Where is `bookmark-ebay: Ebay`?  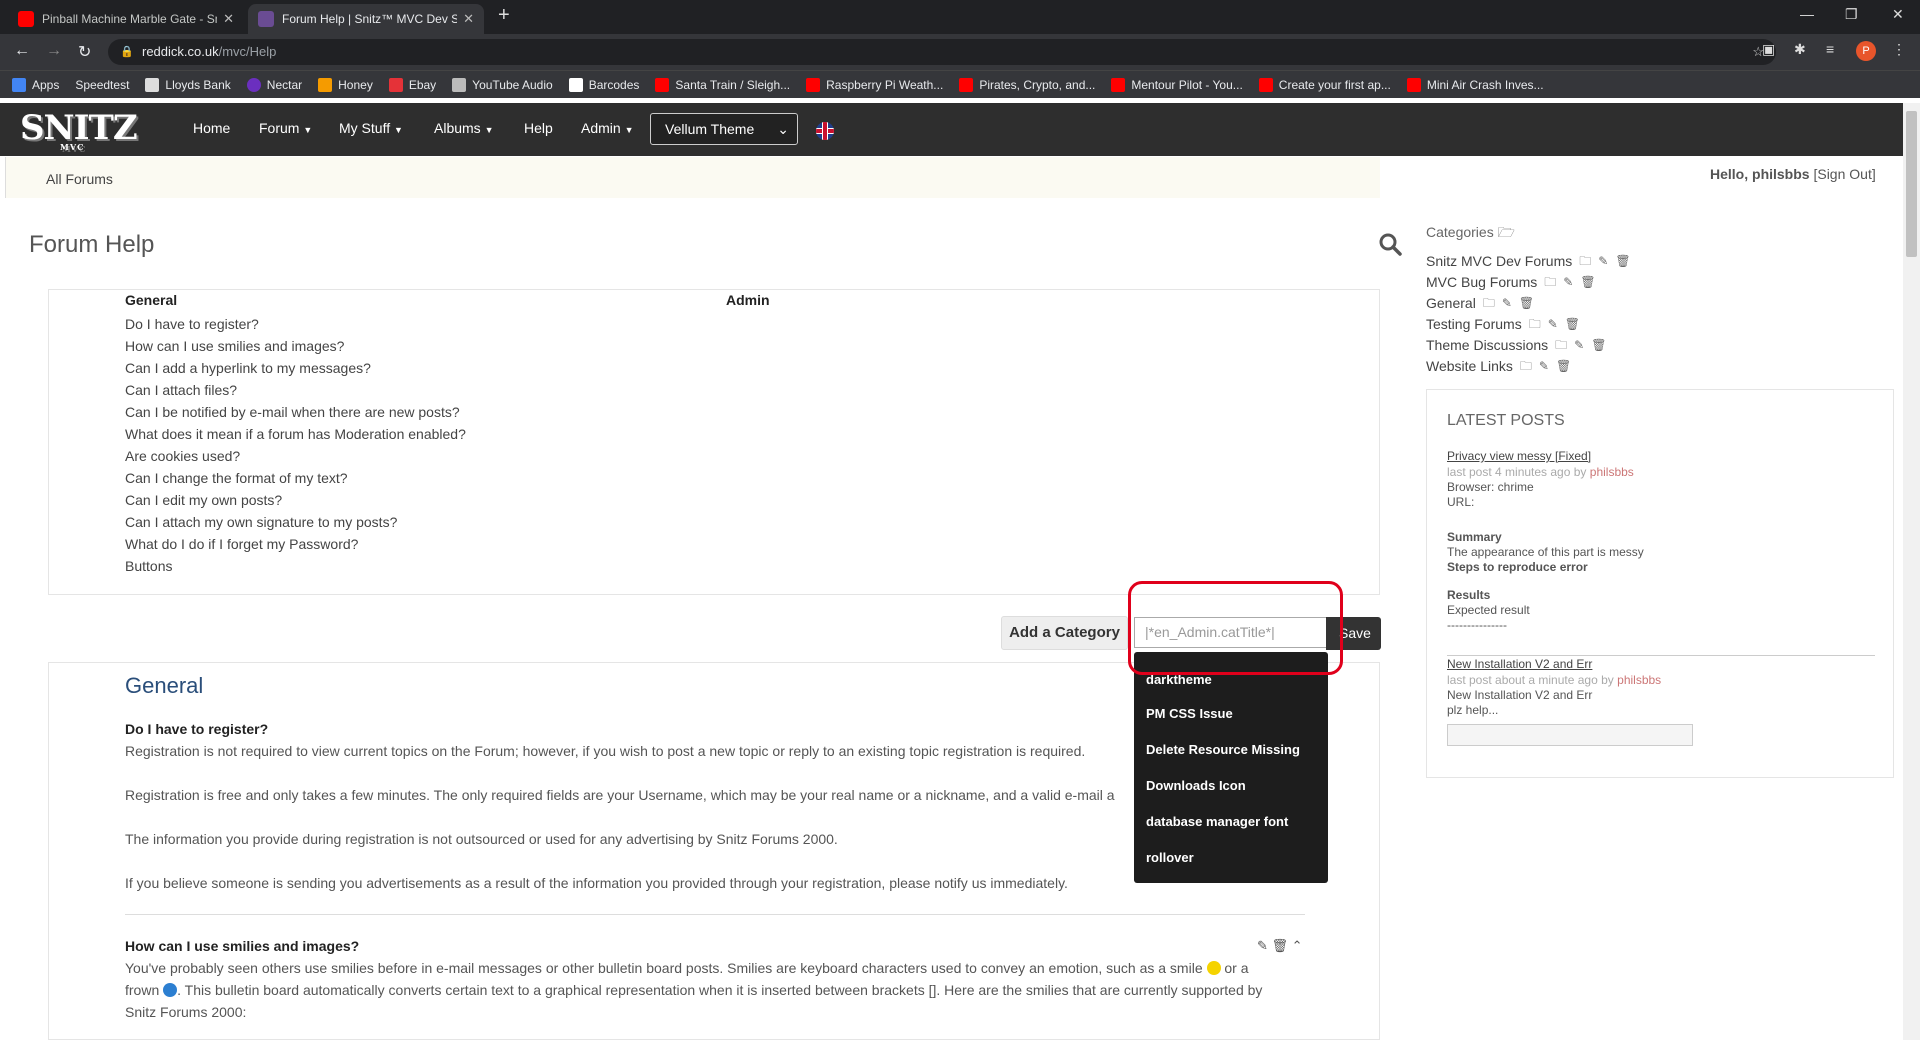
bookmark-ebay: Ebay is located at coordinates (412, 84).